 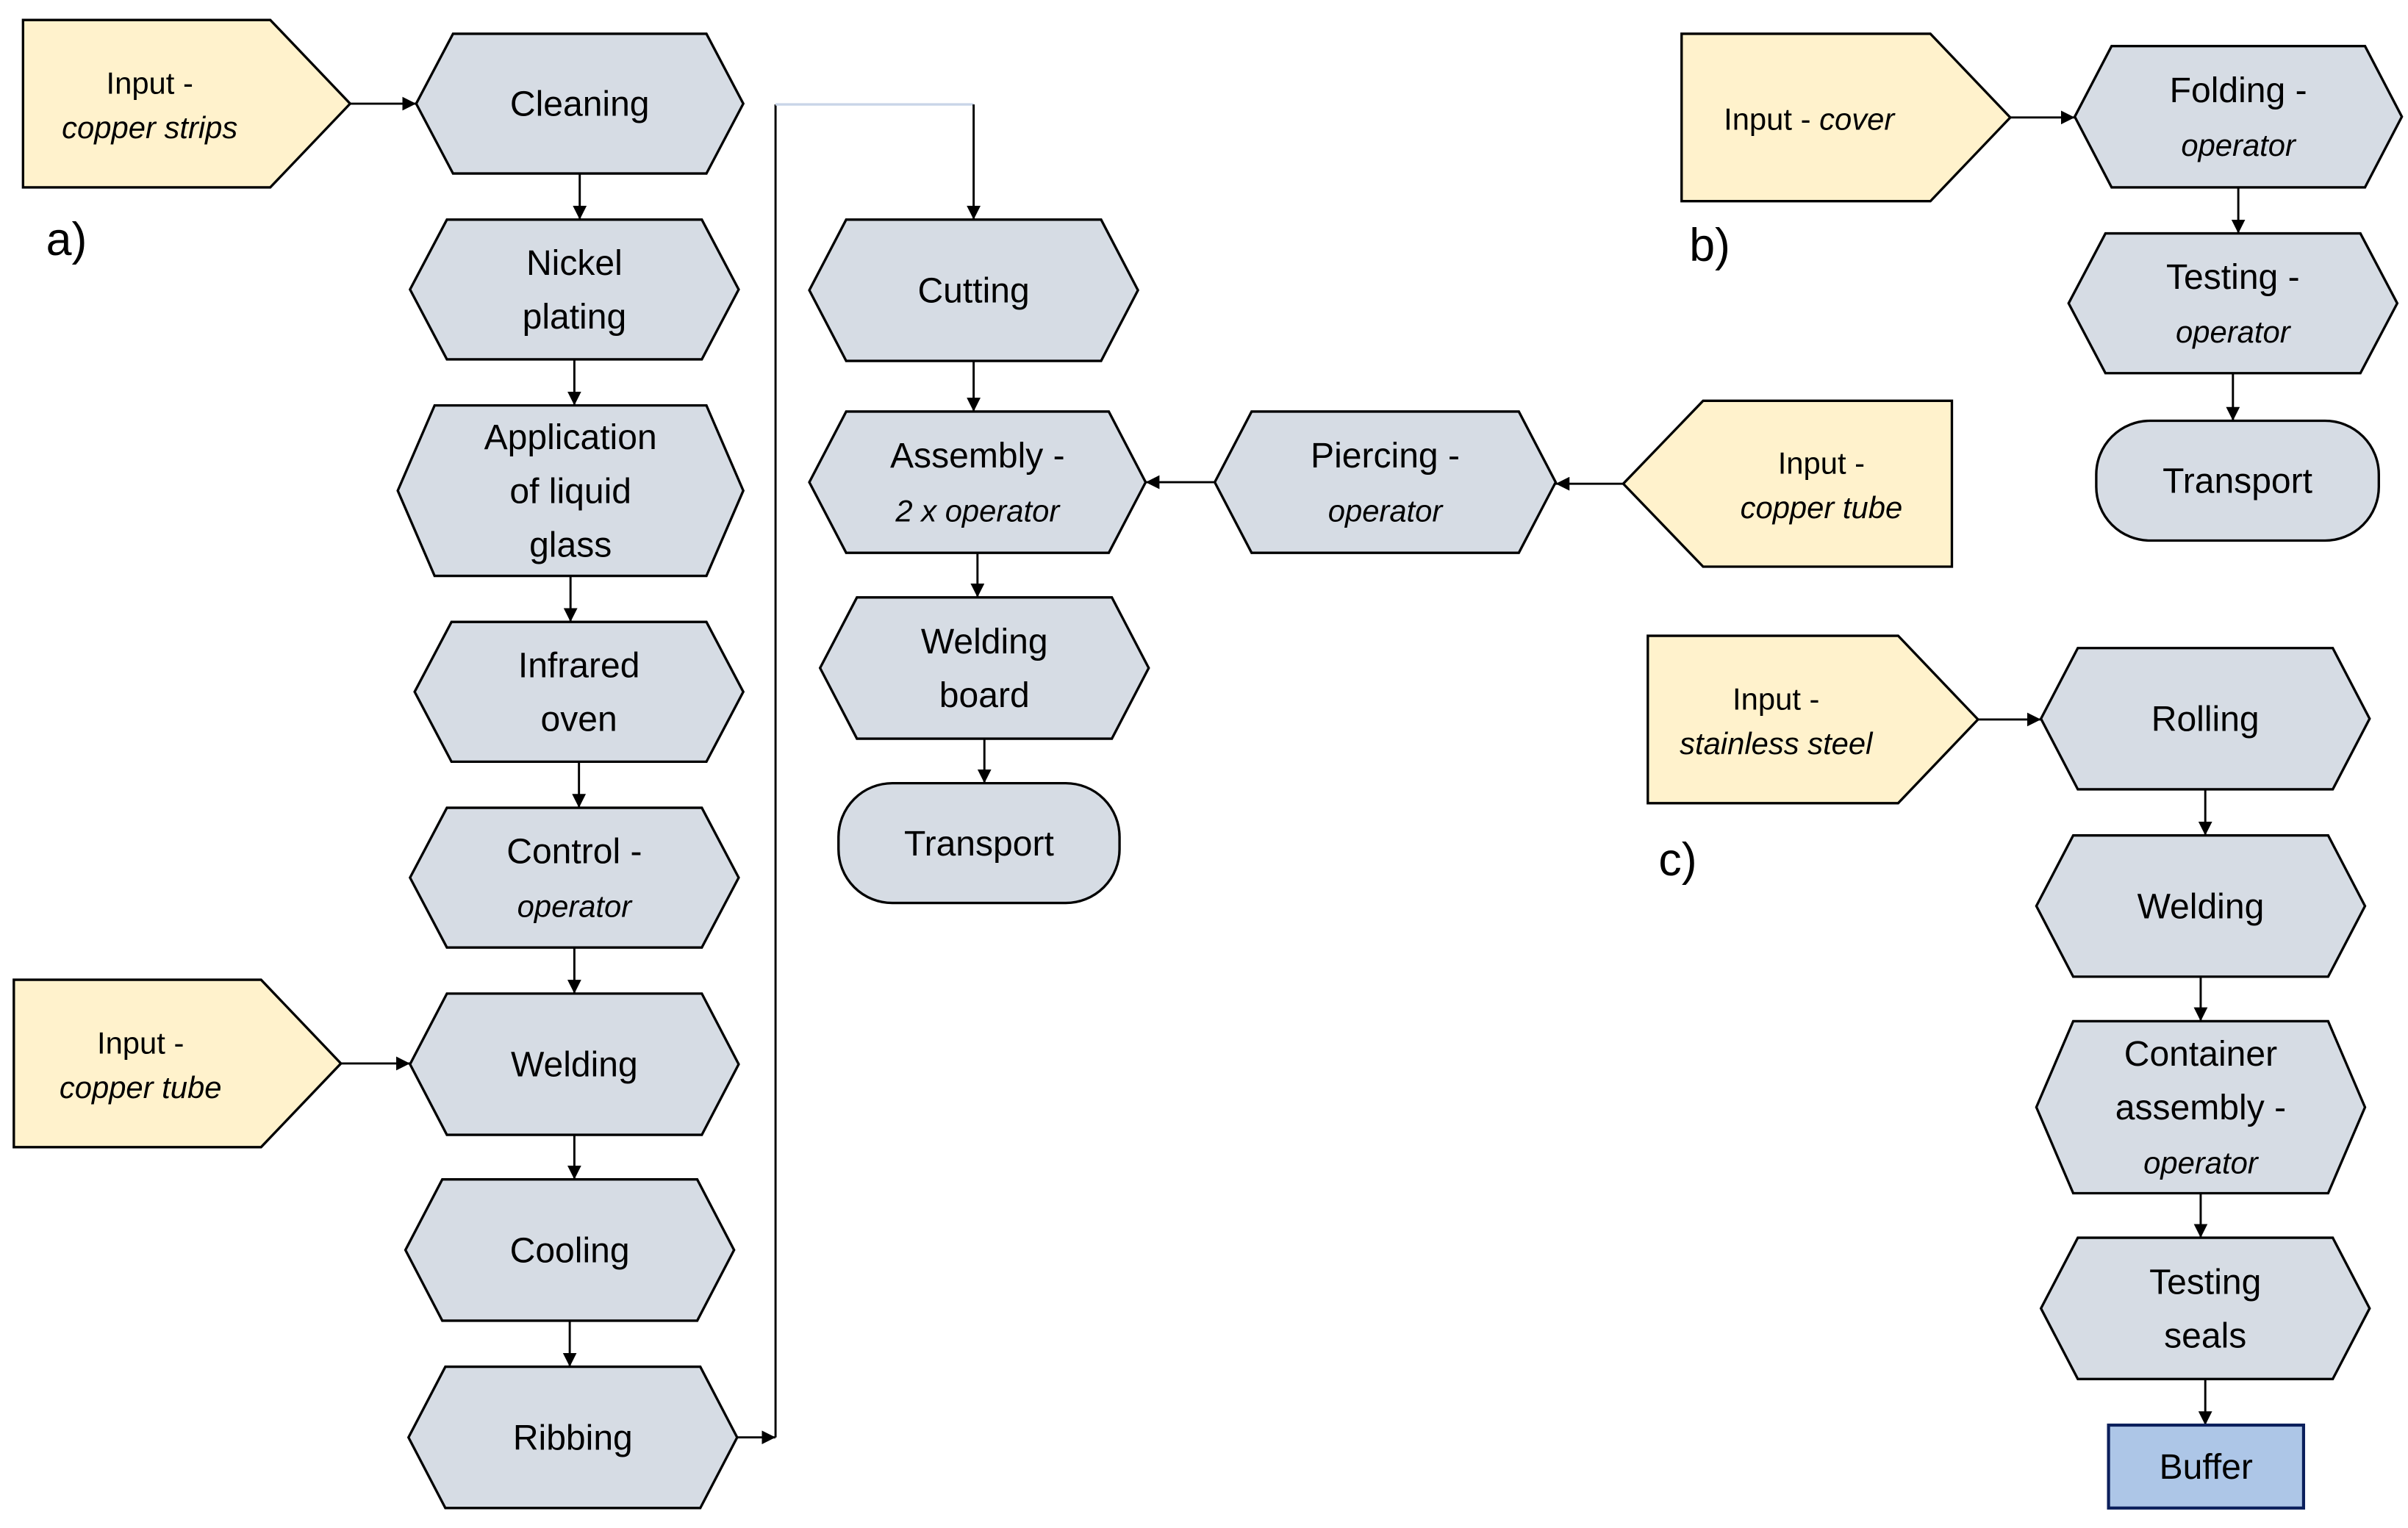 I want to click on node-c-testing-seals: Testing seals, so click(x=2205, y=1308).